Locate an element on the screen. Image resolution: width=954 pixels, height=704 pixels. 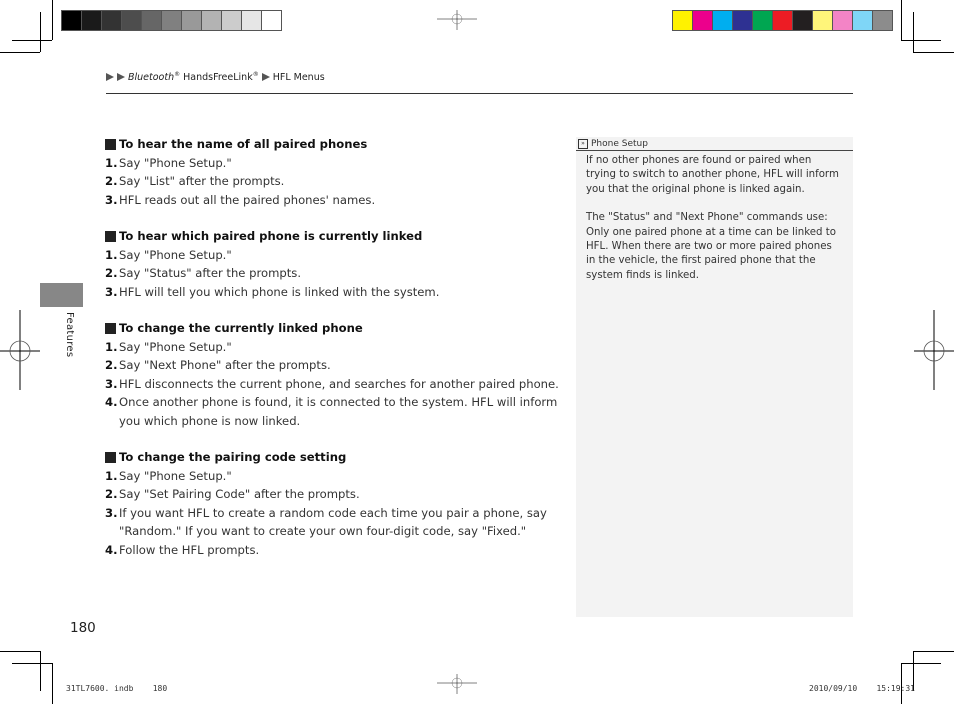
side-note-header: » Phone Setup is located at coordinates (714, 144).